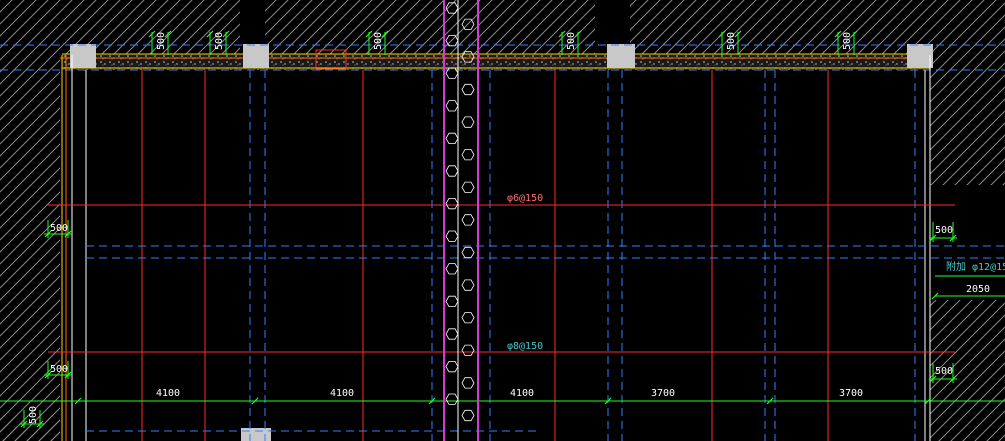 The height and width of the screenshot is (441, 1005). Describe the element at coordinates (978, 289) in the screenshot. I see `right-dim-text: 2050` at that location.